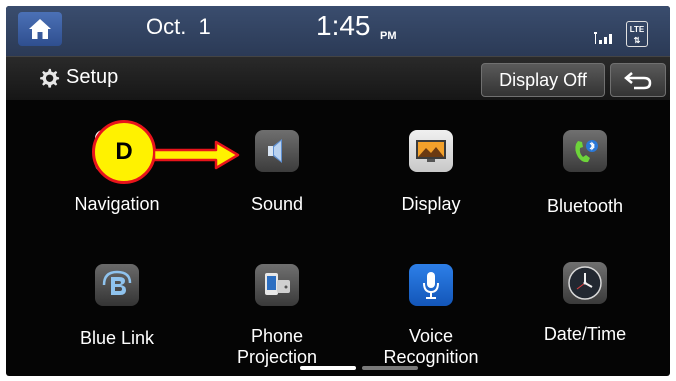 This screenshot has width=676, height=381. I want to click on blue-link-icon, so click(117, 285).